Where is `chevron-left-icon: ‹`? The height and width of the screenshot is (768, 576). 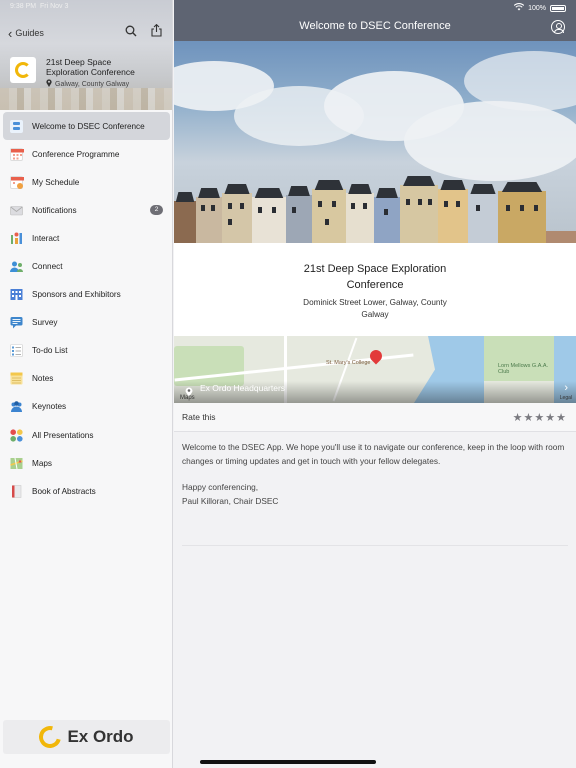
chevron-left-icon: ‹ is located at coordinates (10, 33).